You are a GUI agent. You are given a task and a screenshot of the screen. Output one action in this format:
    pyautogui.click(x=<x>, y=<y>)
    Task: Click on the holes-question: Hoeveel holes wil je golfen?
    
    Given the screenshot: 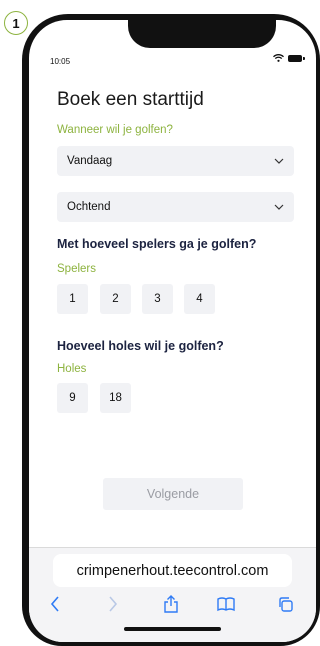 What is the action you would take?
    pyautogui.click(x=140, y=346)
    